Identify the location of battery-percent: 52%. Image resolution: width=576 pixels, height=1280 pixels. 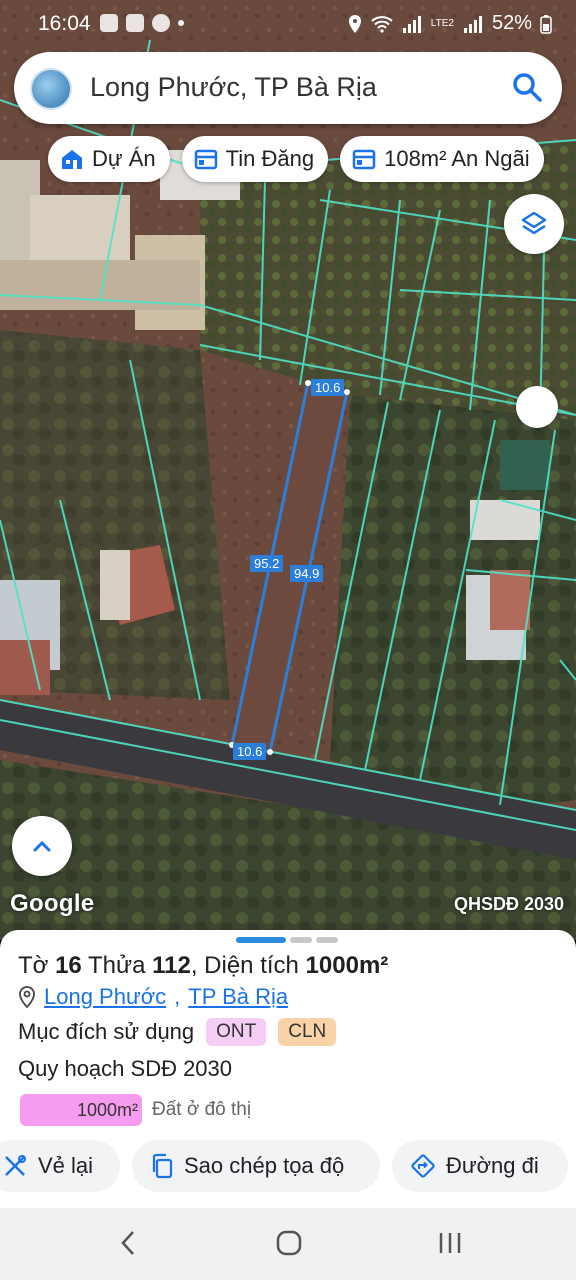
(511, 23).